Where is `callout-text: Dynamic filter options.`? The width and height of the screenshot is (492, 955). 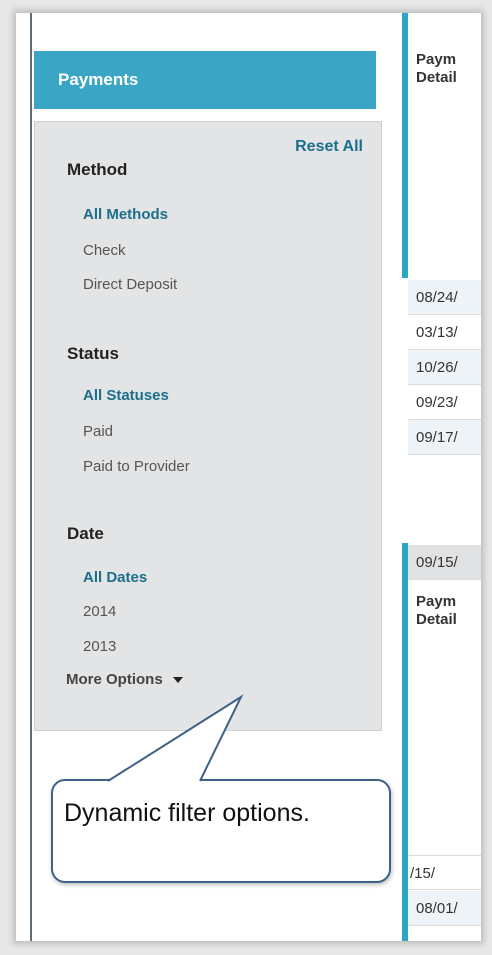 callout-text: Dynamic filter options. is located at coordinates (187, 813).